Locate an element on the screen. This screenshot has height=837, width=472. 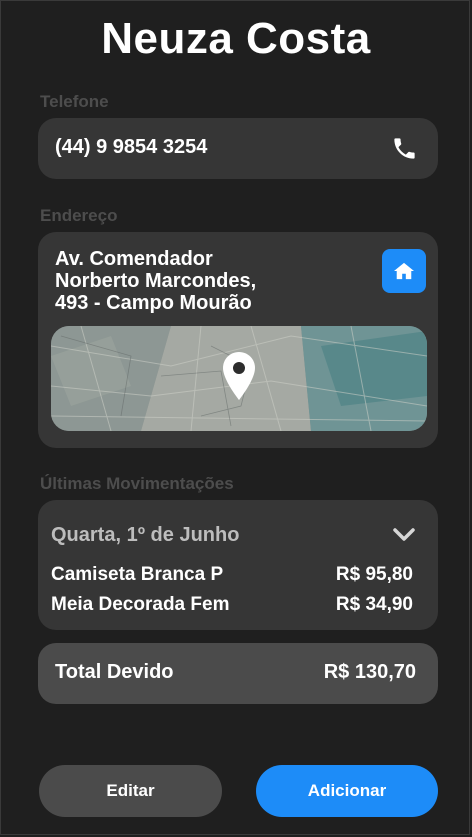
add-button: Adicionar is located at coordinates (347, 791).